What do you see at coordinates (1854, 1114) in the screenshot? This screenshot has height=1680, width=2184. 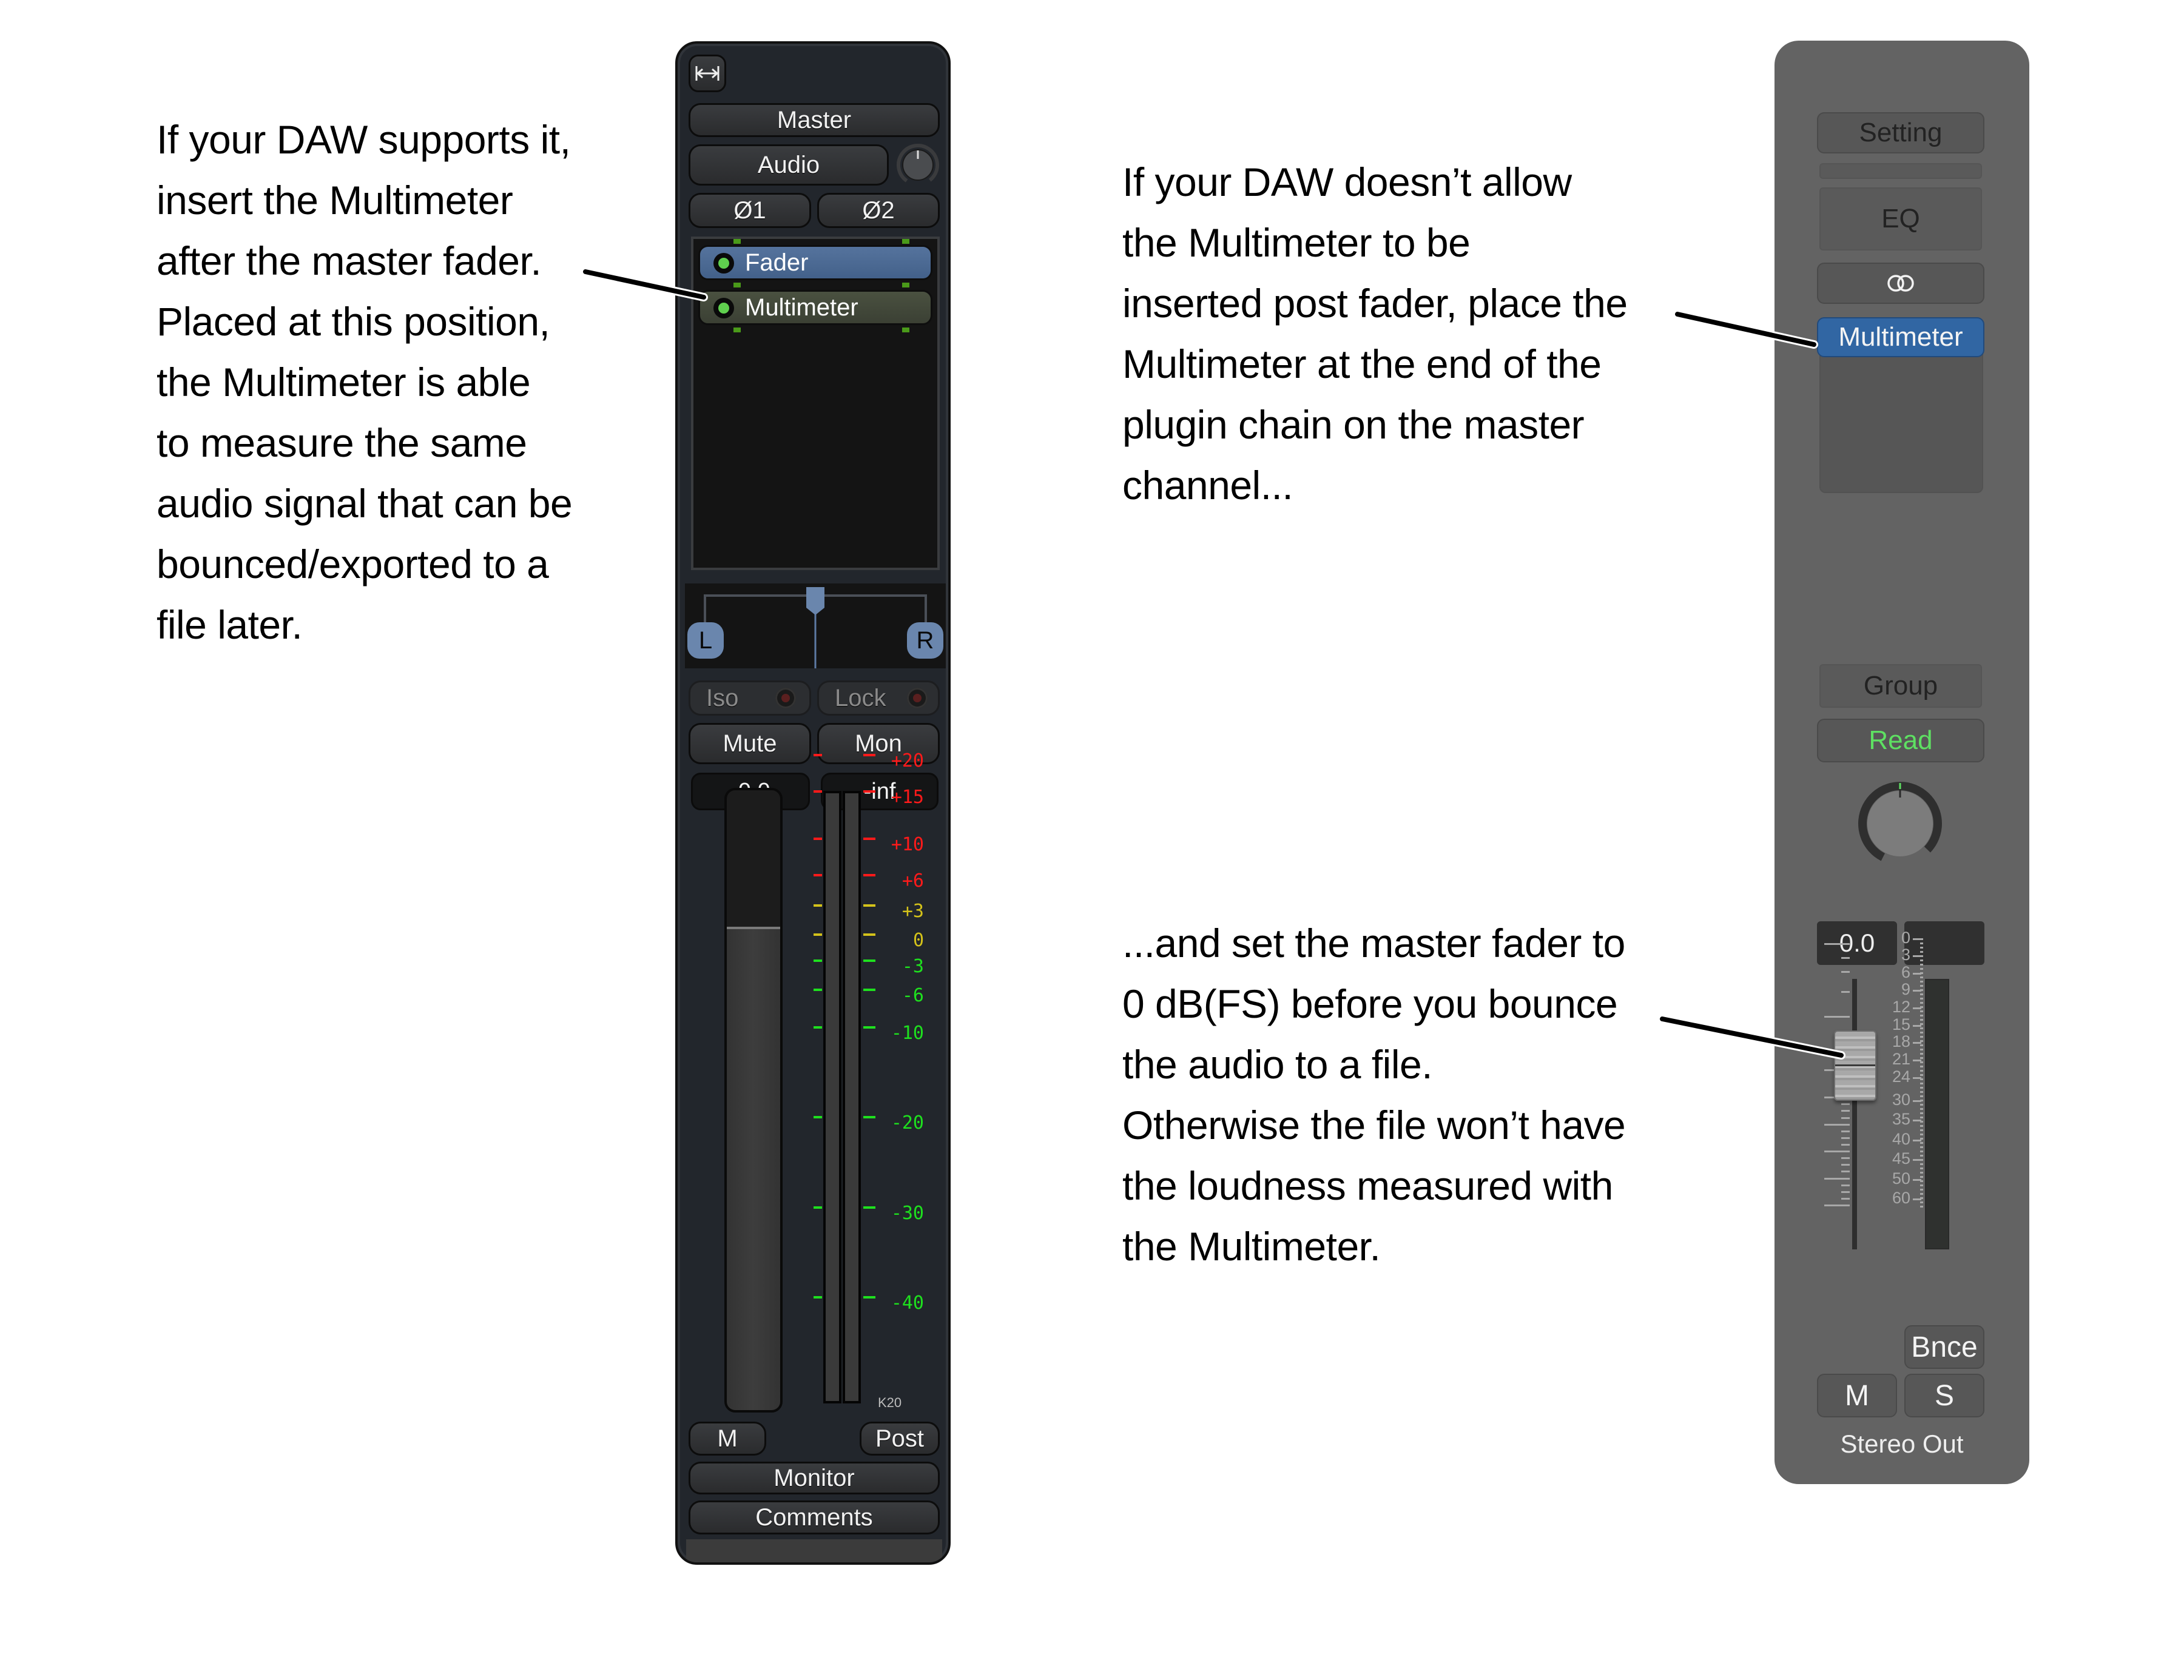 I see `fader-track` at bounding box center [1854, 1114].